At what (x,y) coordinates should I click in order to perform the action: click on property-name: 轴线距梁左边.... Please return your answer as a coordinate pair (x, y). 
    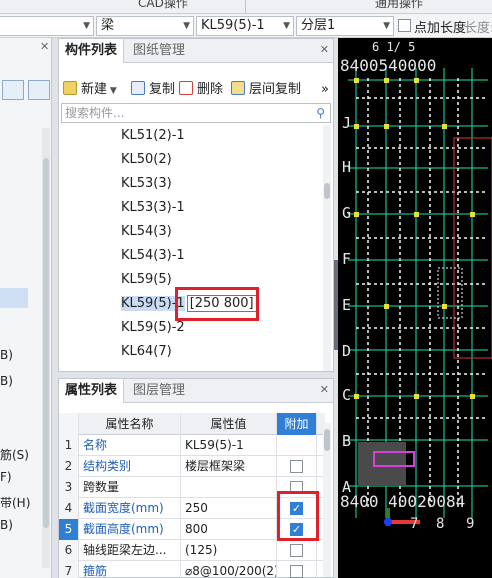
    Looking at the image, I should click on (130, 550).